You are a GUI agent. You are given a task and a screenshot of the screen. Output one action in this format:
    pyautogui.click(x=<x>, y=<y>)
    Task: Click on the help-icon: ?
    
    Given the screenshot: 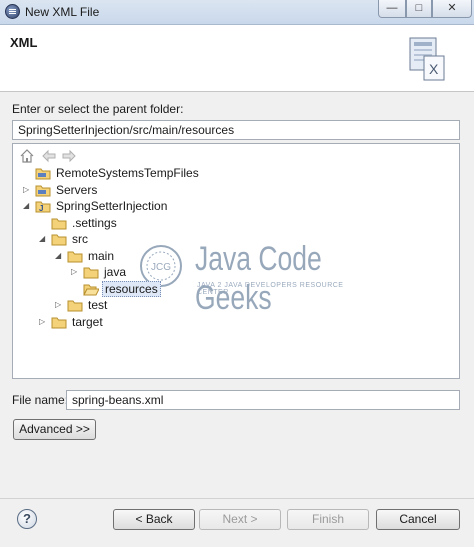 What is the action you would take?
    pyautogui.click(x=27, y=519)
    